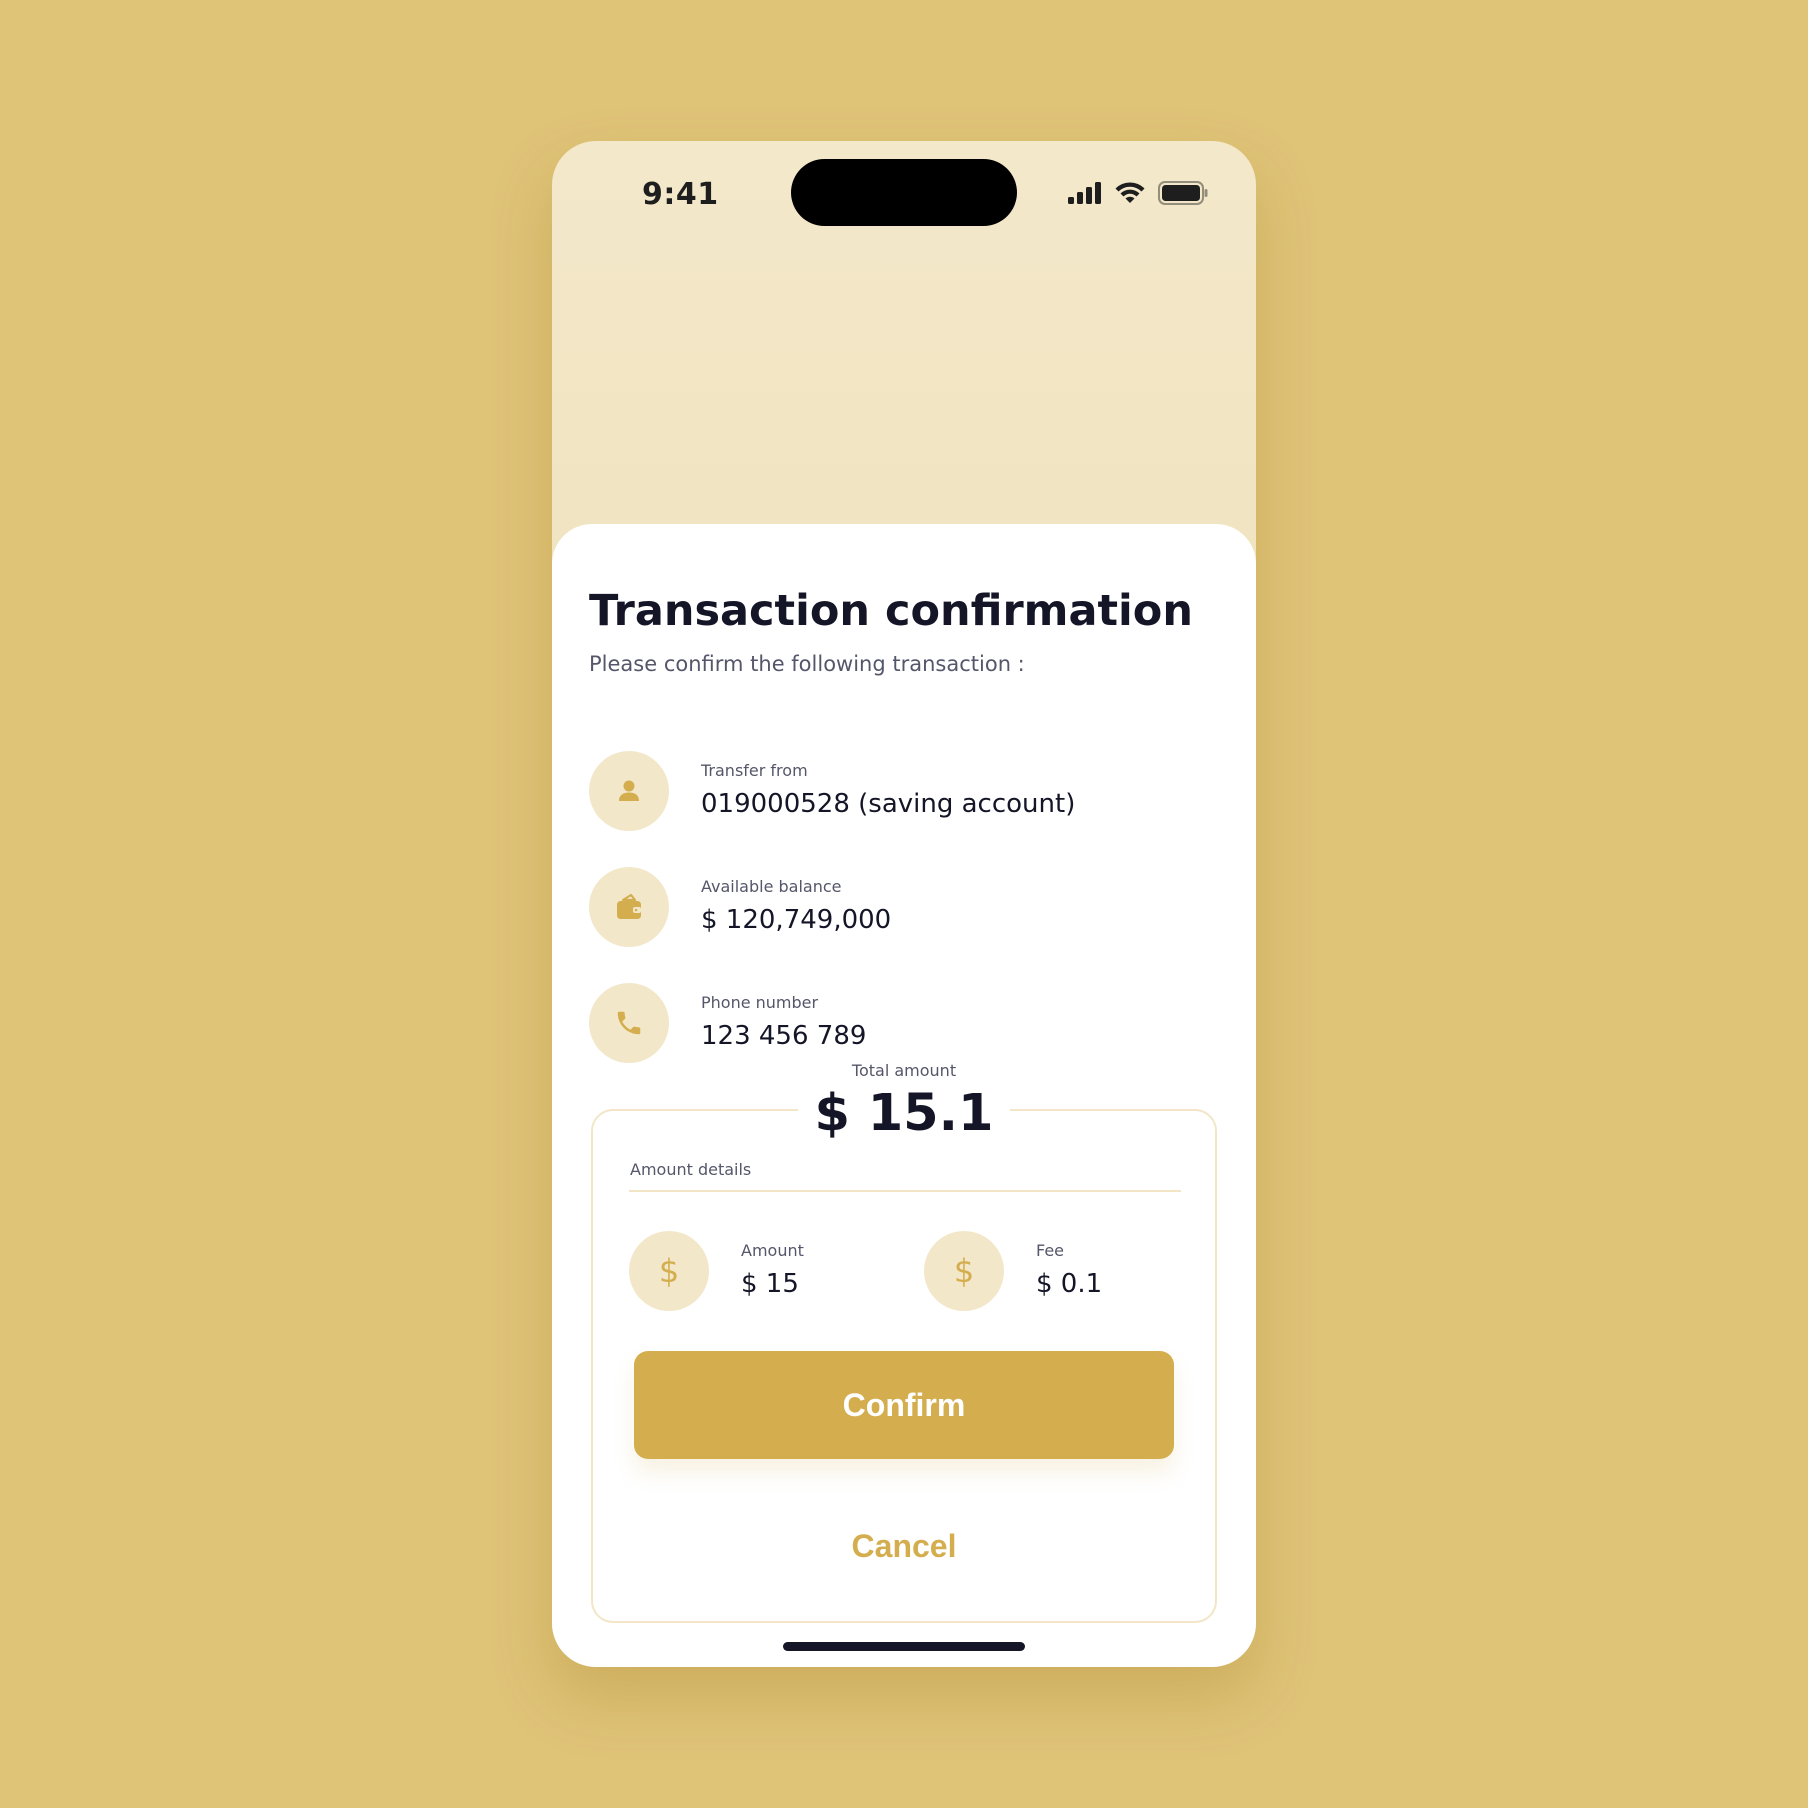 This screenshot has height=1808, width=1808. I want to click on amount-item: $ Amount $ 15, so click(764, 1271).